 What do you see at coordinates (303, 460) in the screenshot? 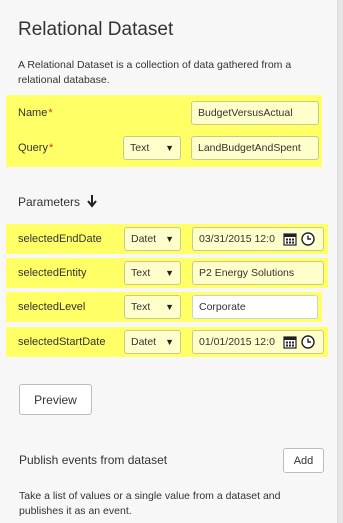
I see `add-button: Add` at bounding box center [303, 460].